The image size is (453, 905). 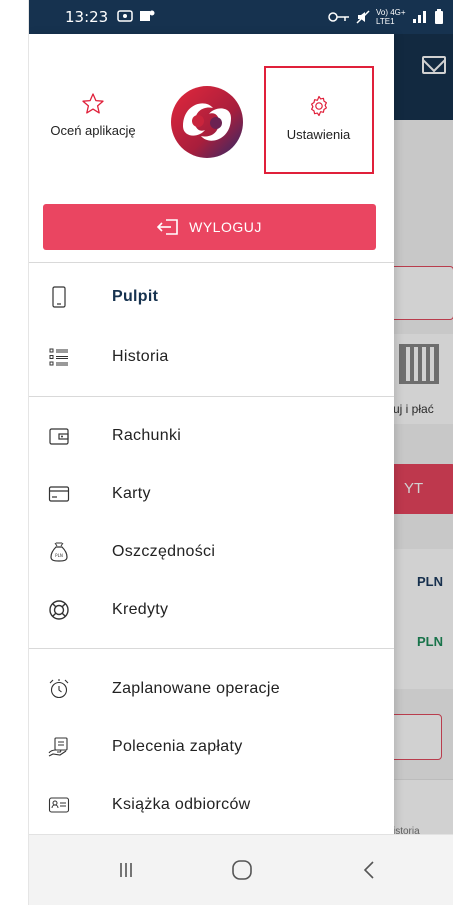 I want to click on menu-item-ksiazka-odbiorcow: Książka odbiorców, so click(x=211, y=805).